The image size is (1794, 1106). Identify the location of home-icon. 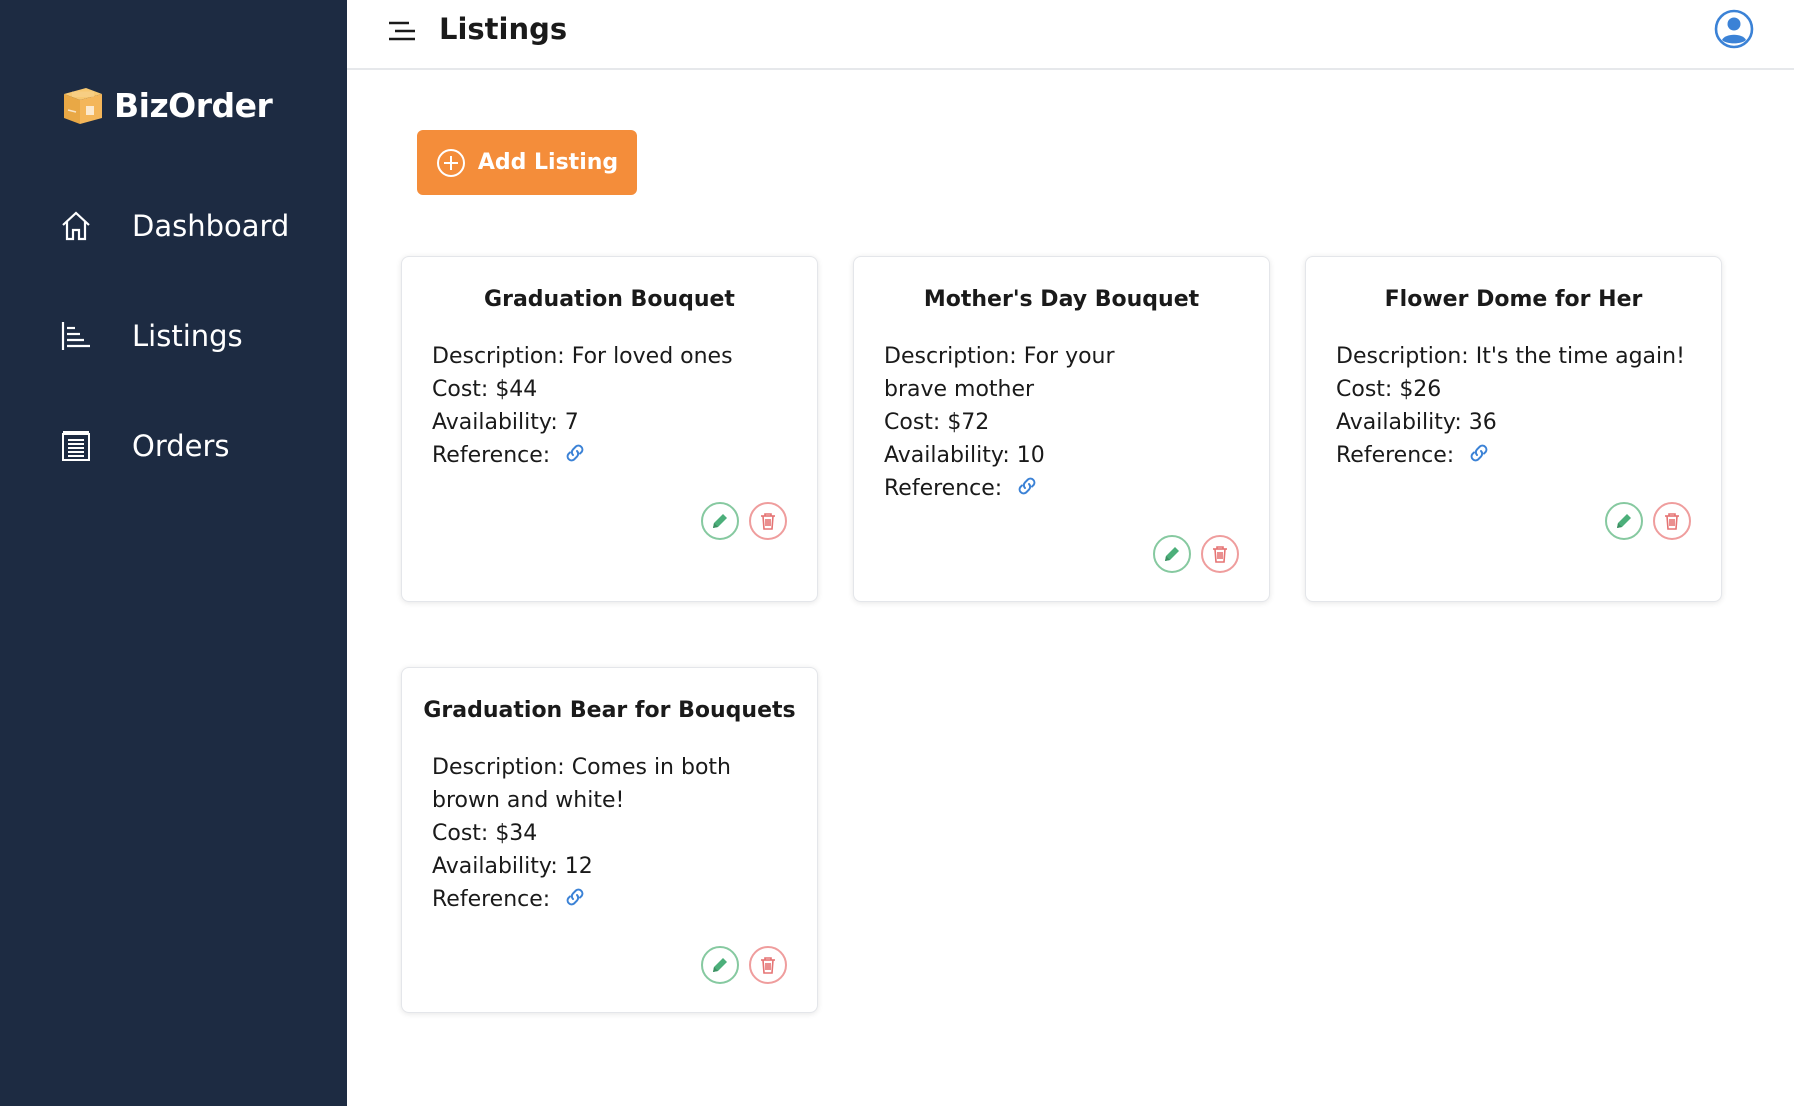
(76, 226).